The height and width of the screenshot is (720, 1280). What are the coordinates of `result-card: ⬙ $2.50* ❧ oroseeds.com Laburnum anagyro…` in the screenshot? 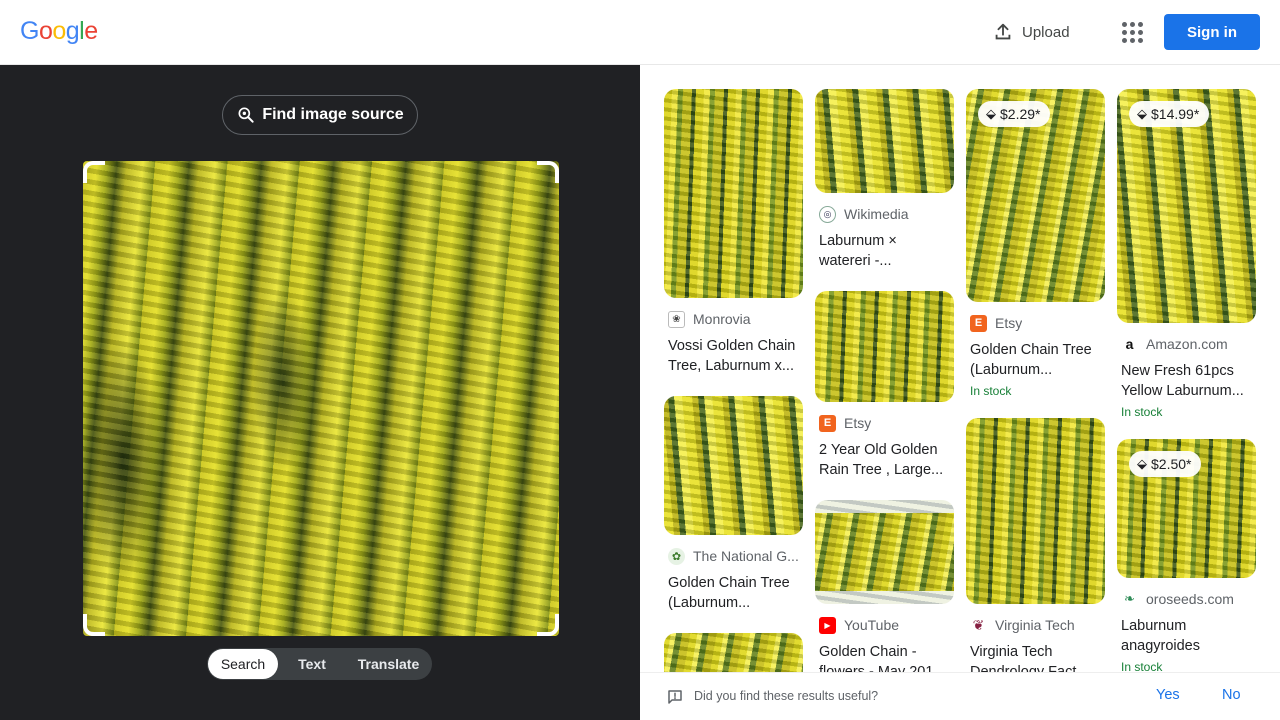 It's located at (1186, 555).